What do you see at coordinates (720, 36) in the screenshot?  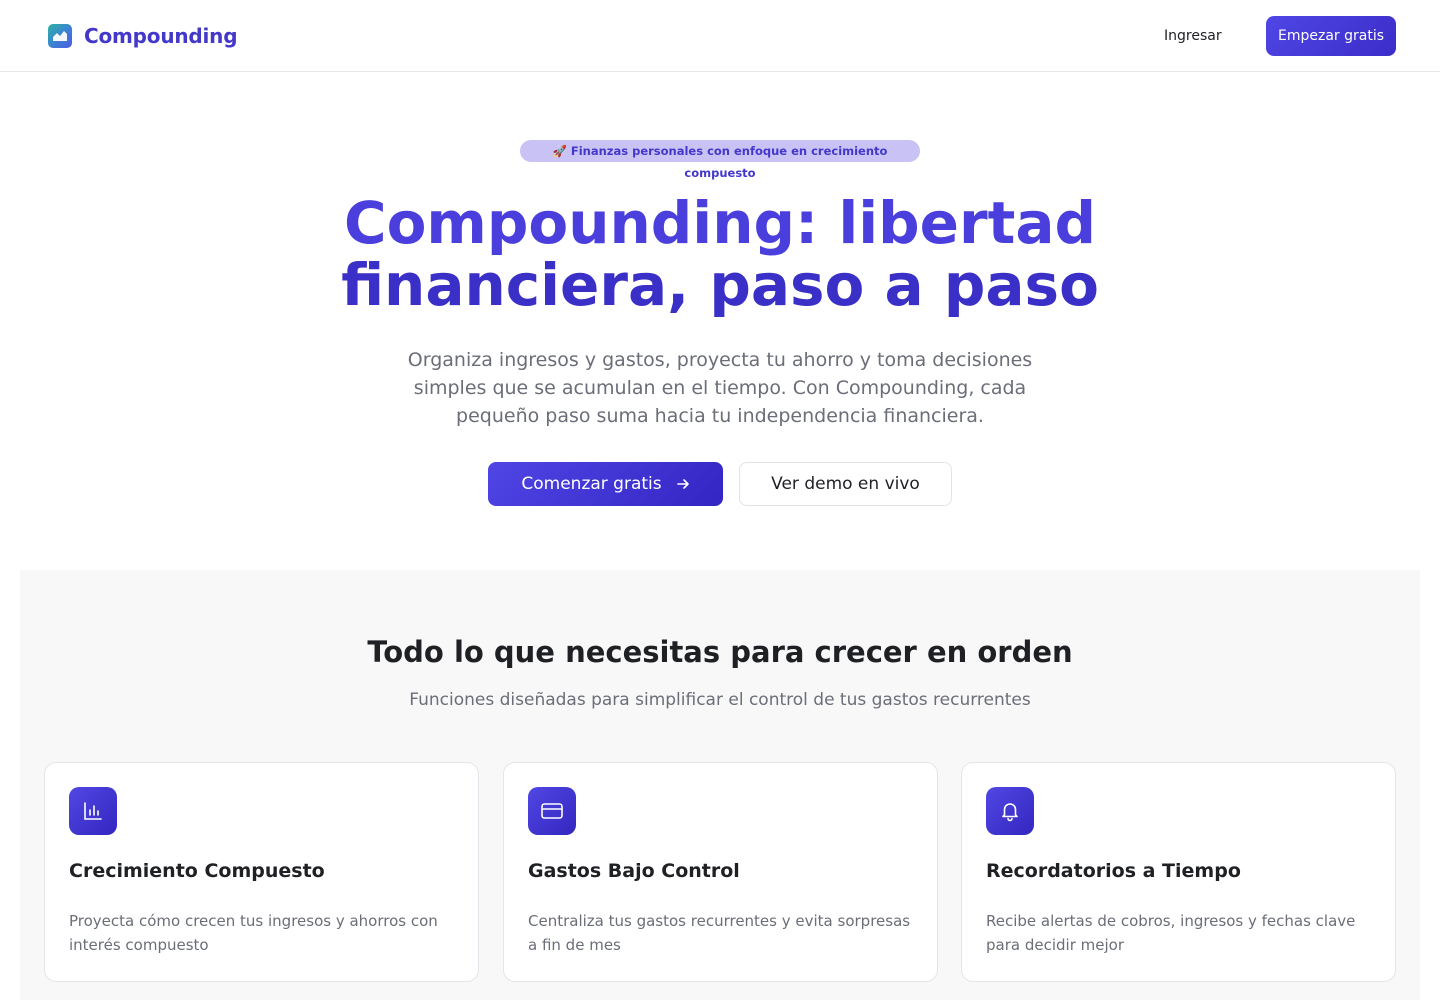 I see `top-navbar: Compounding Ingresar Empezar gratis` at bounding box center [720, 36].